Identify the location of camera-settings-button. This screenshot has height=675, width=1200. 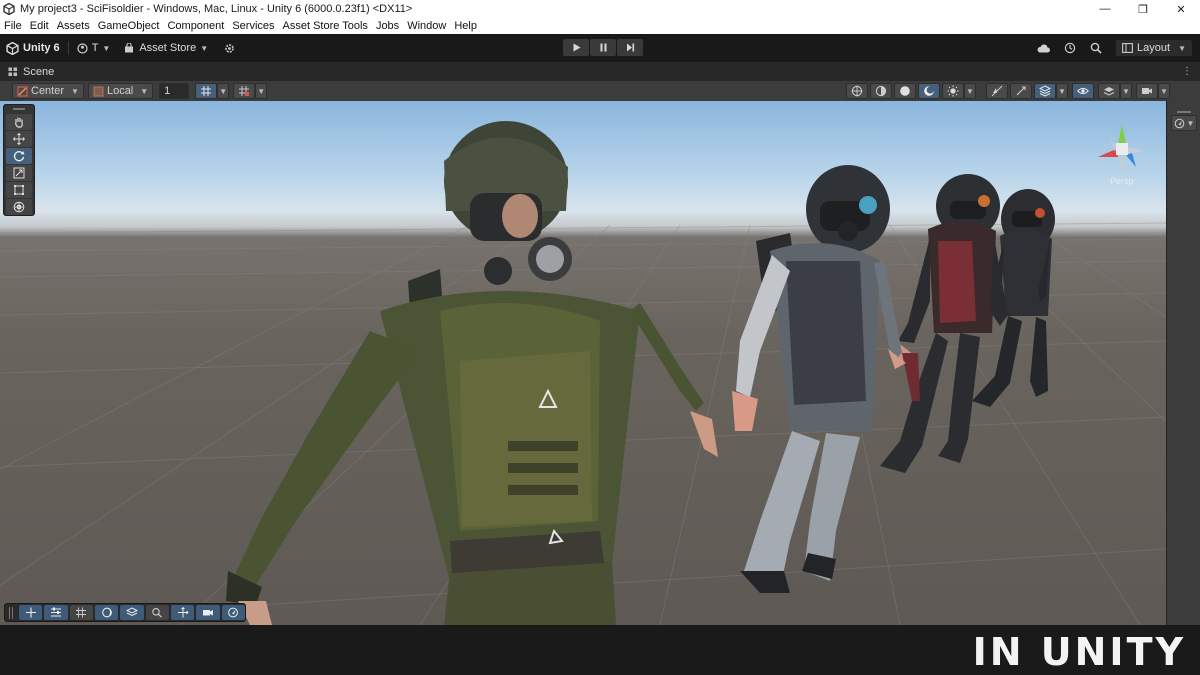
(1147, 91).